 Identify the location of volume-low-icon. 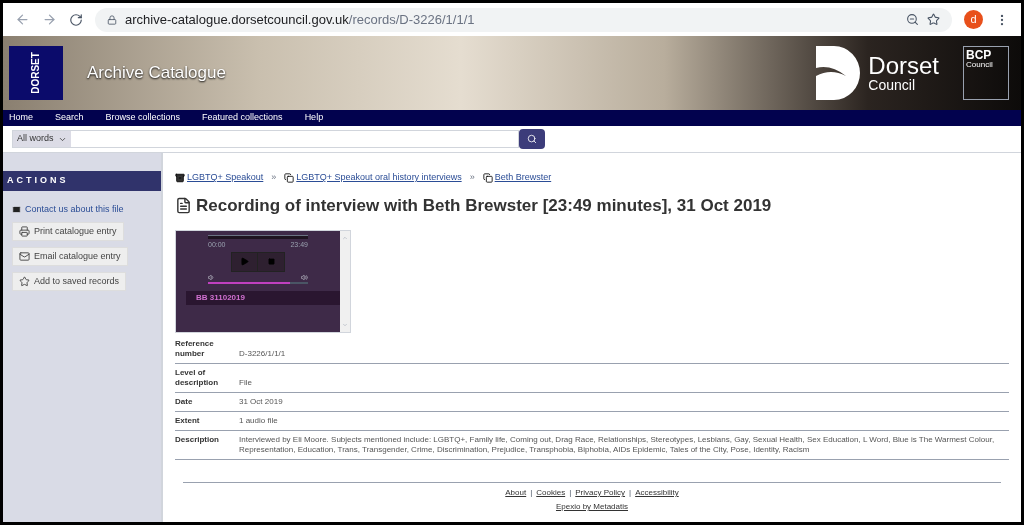
(211, 277).